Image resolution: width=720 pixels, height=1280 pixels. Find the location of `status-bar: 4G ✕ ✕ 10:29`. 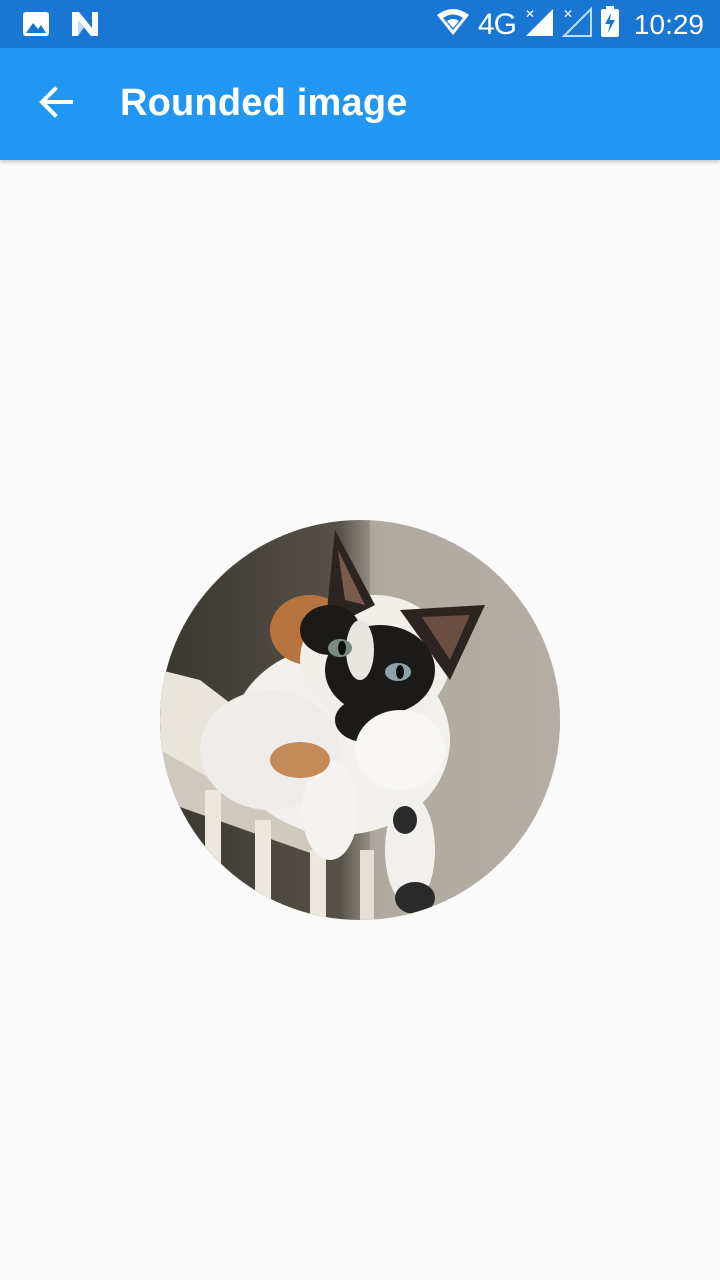

status-bar: 4G ✕ ✕ 10:29 is located at coordinates (360, 24).